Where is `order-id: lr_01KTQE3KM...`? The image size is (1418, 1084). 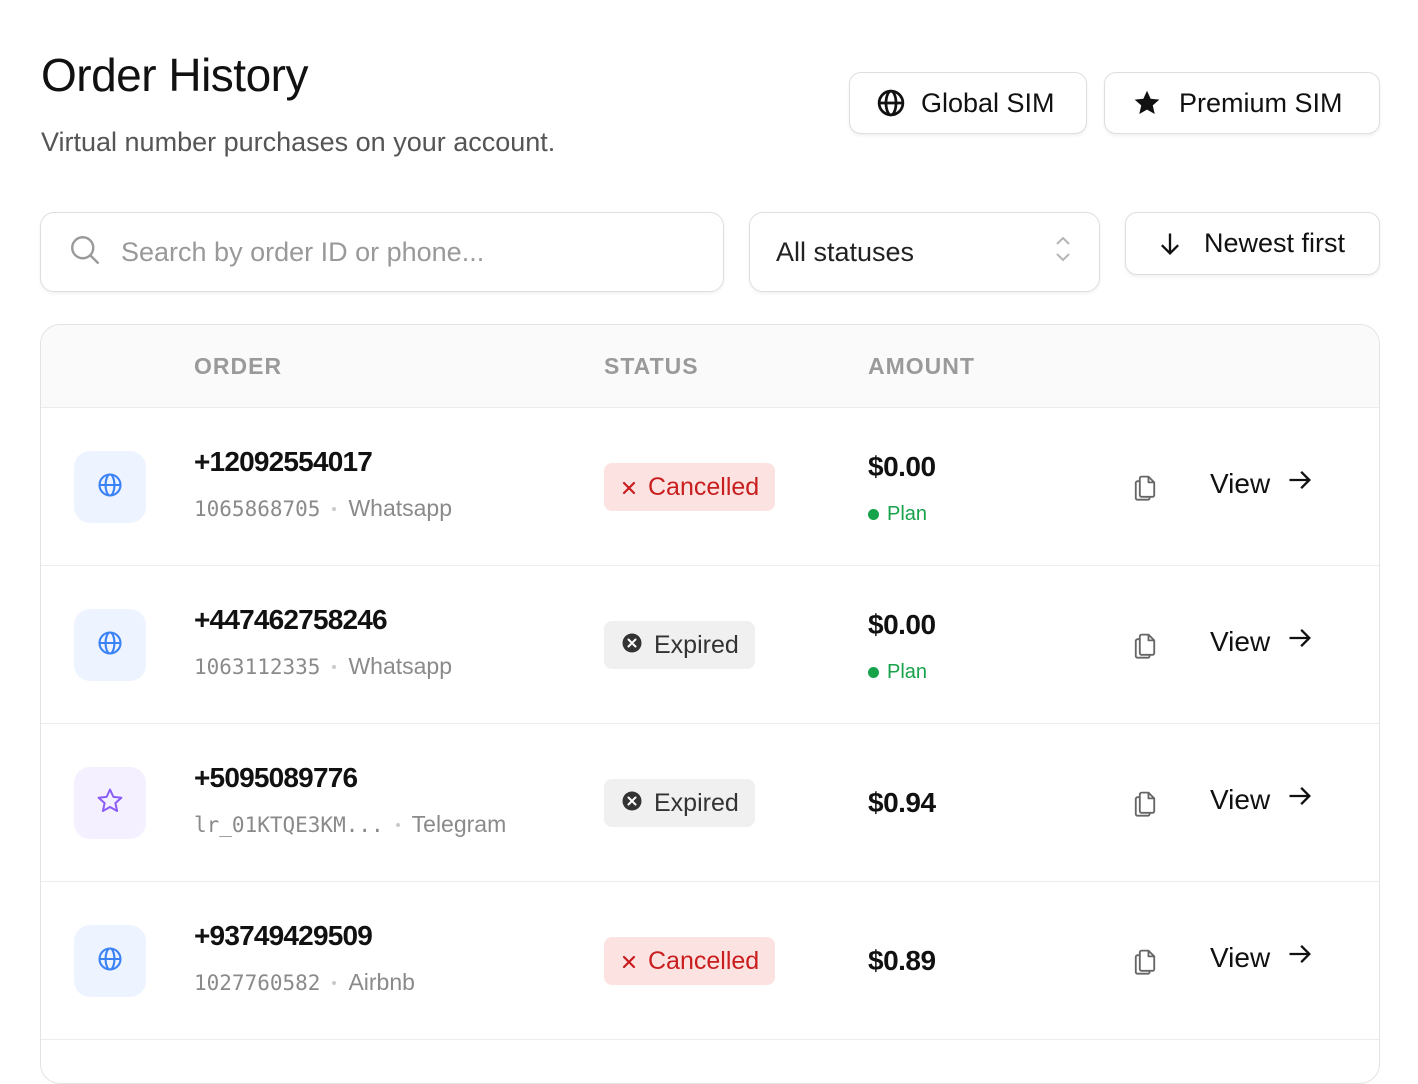 order-id: lr_01KTQE3KM... is located at coordinates (289, 824).